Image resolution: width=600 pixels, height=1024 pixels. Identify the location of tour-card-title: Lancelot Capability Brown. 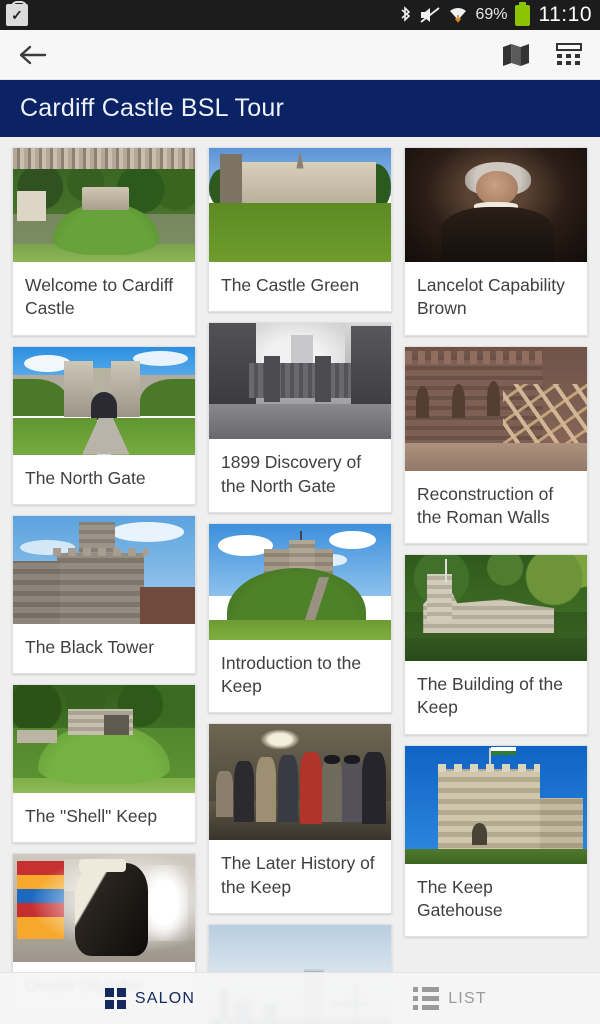
(491, 297).